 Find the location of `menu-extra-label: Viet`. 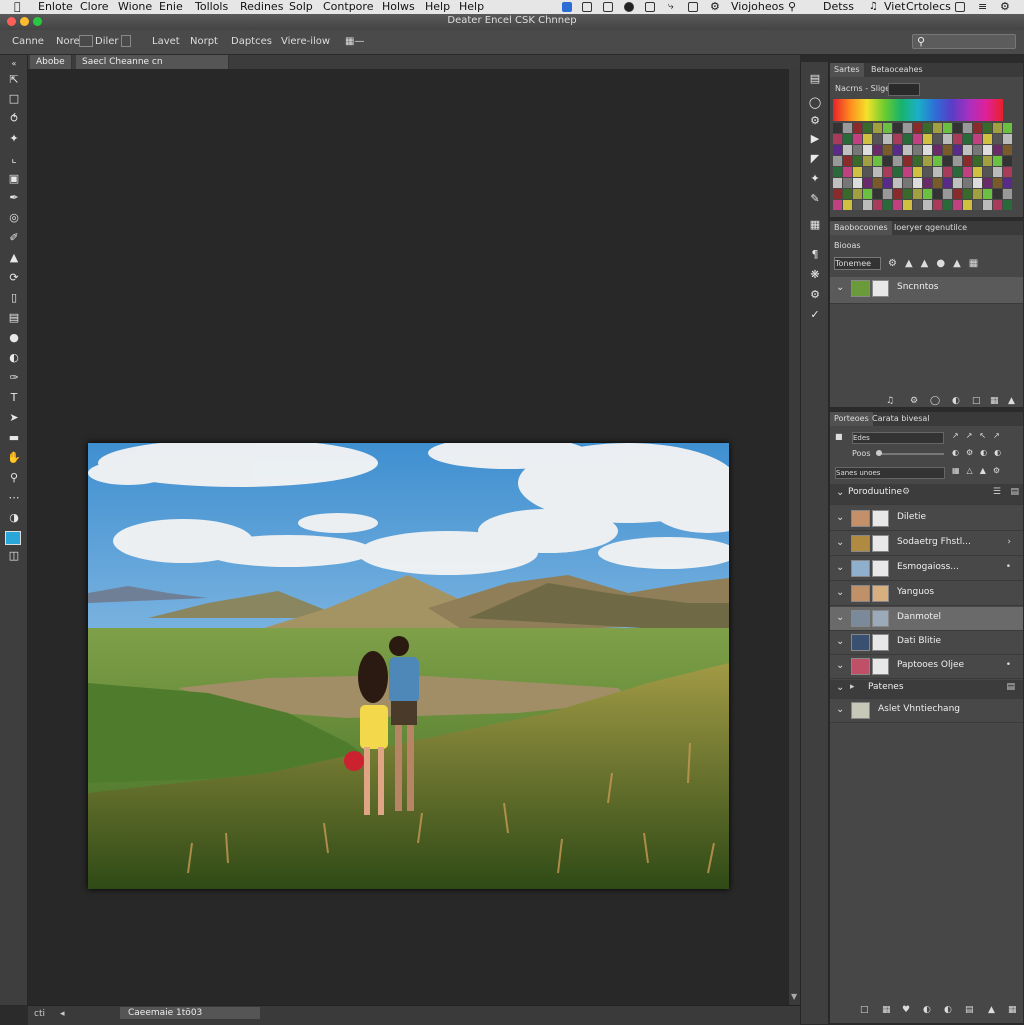

menu-extra-label: Viet is located at coordinates (894, 7).